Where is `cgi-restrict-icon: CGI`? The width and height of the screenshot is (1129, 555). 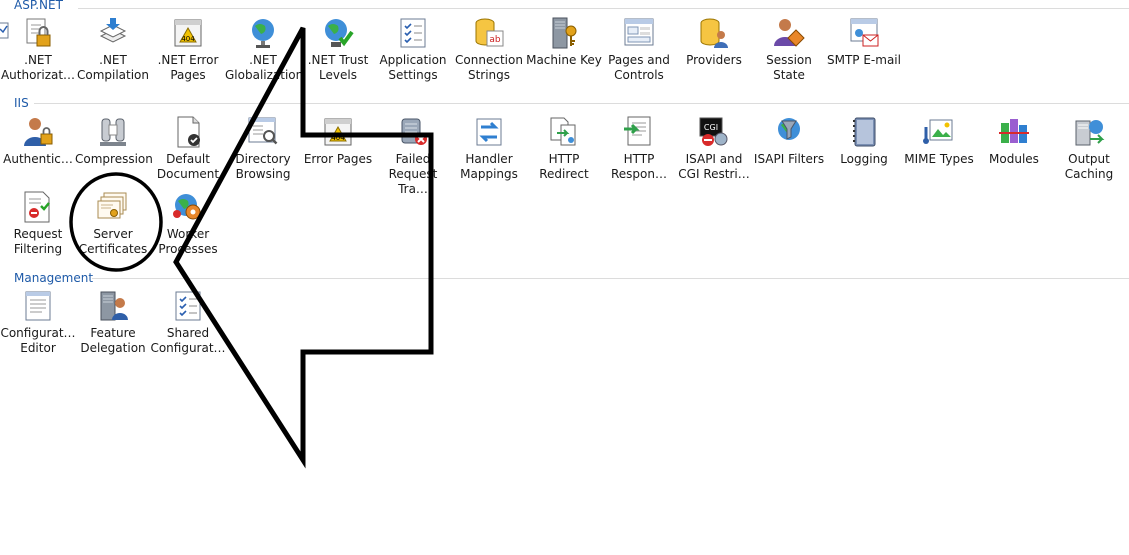 cgi-restrict-icon: CGI is located at coordinates (713, 131).